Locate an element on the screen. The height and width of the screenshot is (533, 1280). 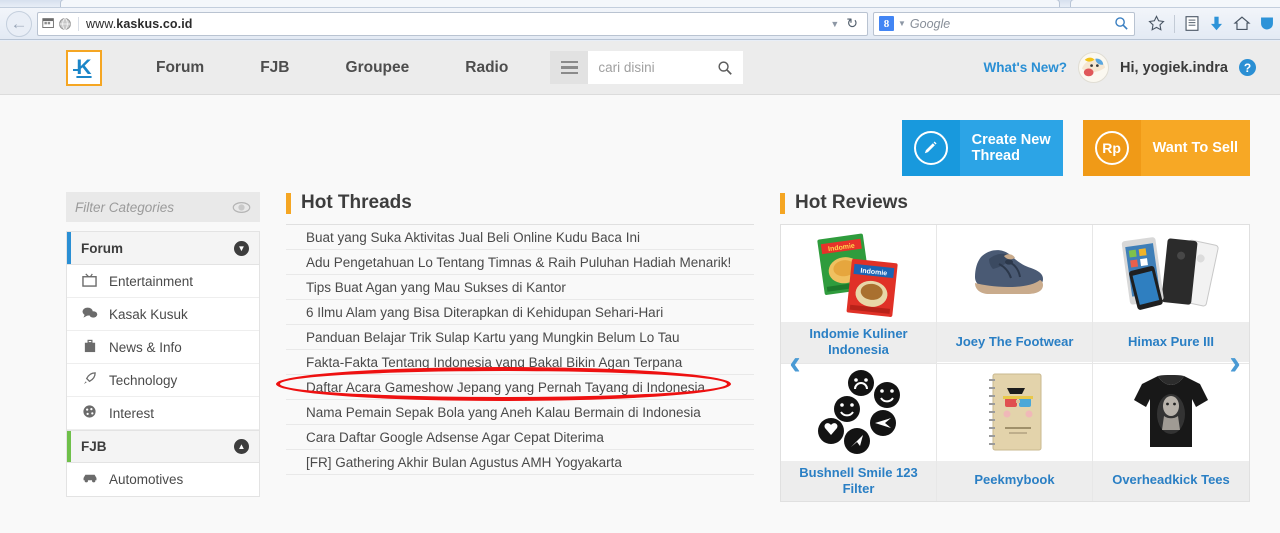
review-card-label: Joey The Footwear is located at coordinates (1014, 342).